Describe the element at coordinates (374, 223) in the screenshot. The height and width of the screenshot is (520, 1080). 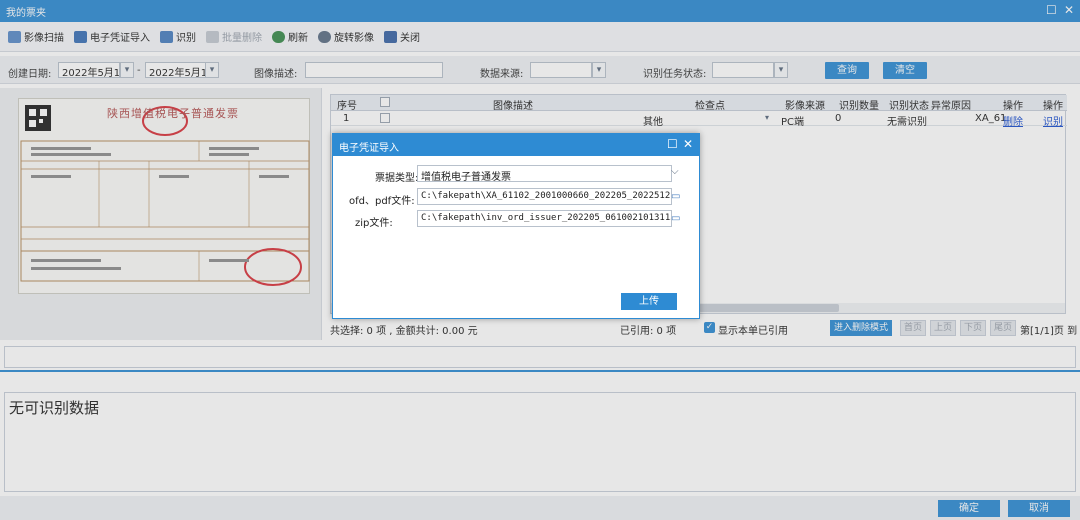
I see `zip-label: zip文件:` at that location.